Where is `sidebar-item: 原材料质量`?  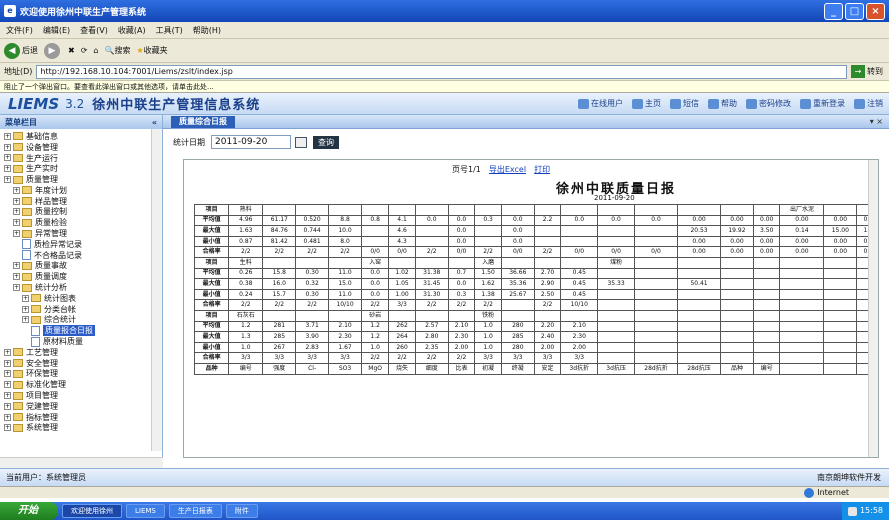
sidebar-item: 原材料质量 is located at coordinates (82, 341).